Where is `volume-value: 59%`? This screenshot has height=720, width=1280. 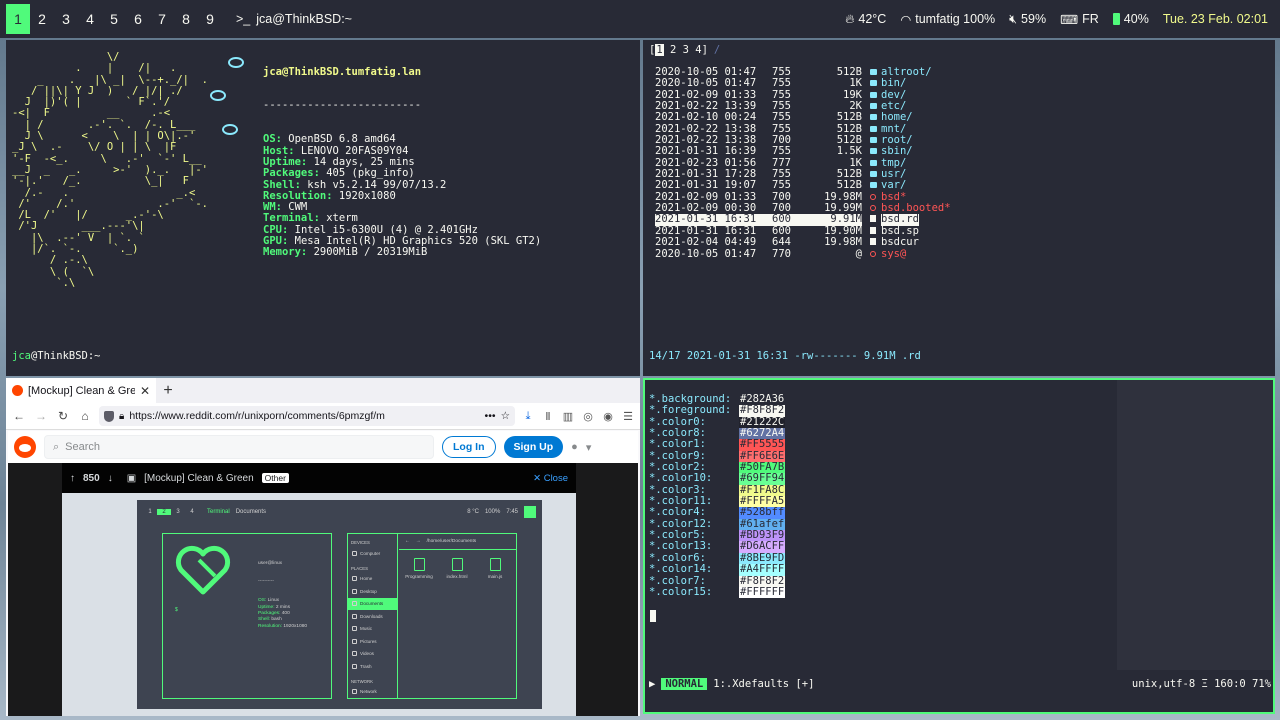 volume-value: 59% is located at coordinates (1034, 19).